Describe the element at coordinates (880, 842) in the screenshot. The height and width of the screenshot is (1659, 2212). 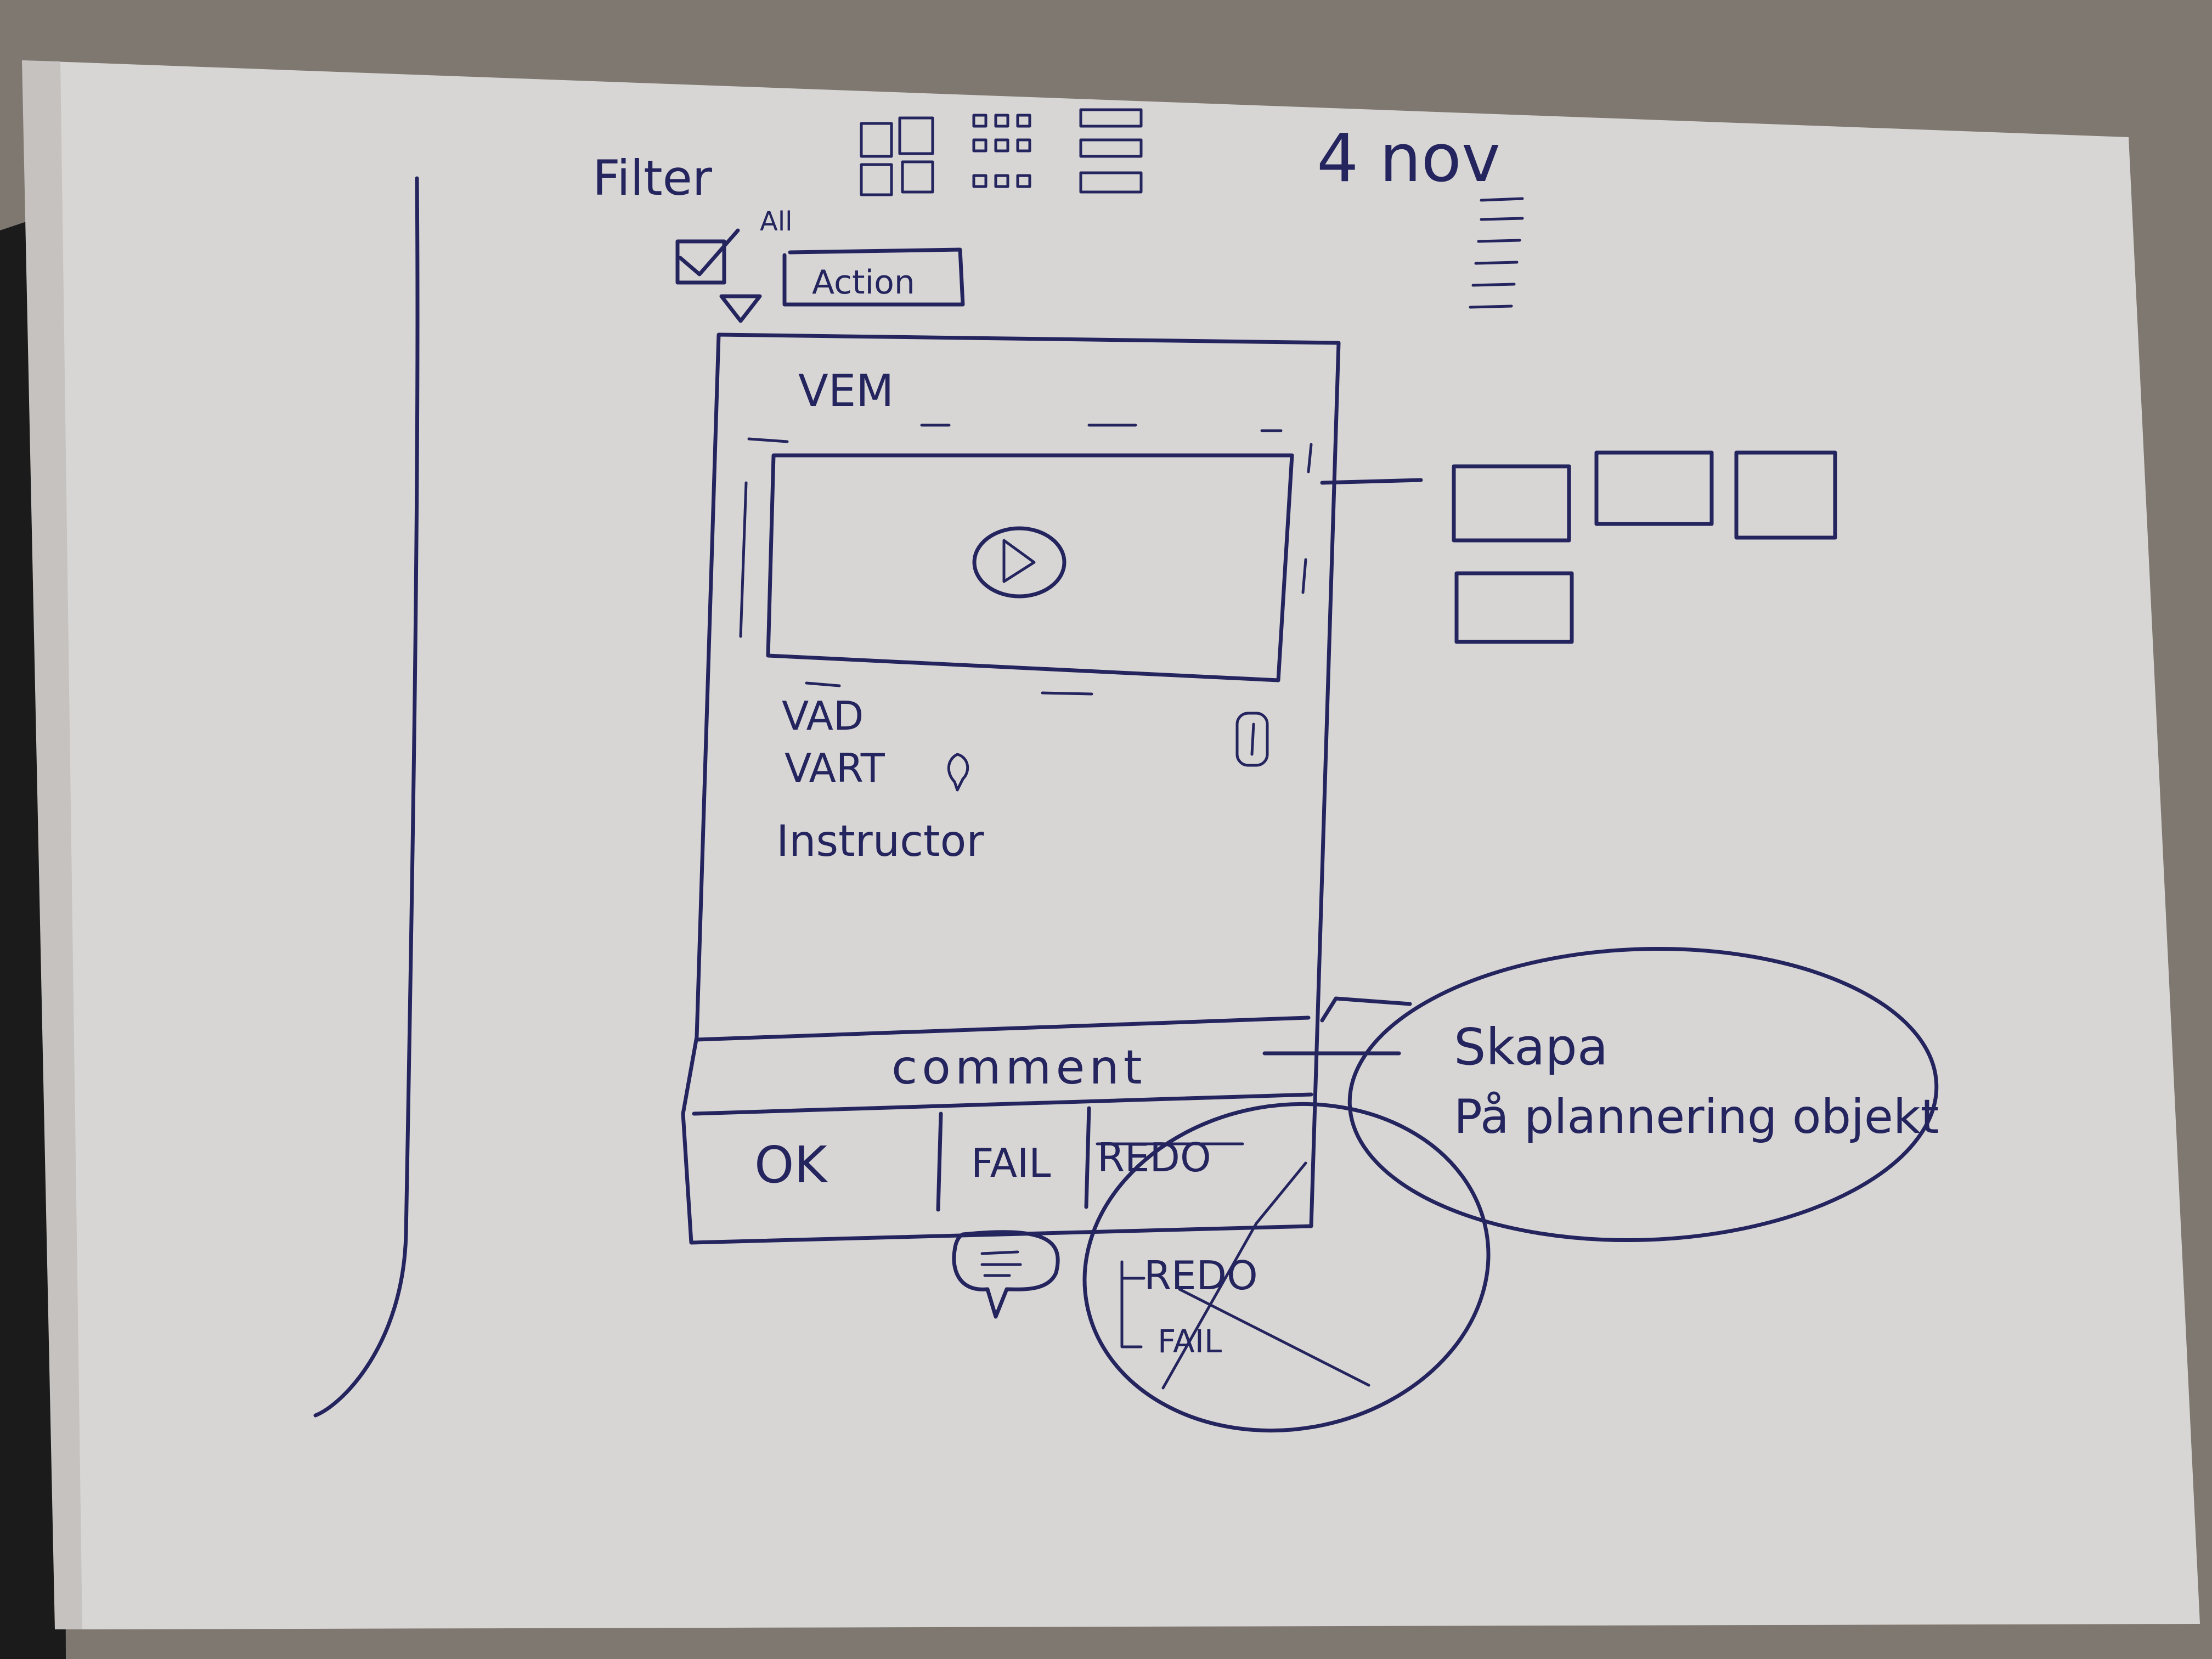
I see `instructor-label: Instructor` at that location.